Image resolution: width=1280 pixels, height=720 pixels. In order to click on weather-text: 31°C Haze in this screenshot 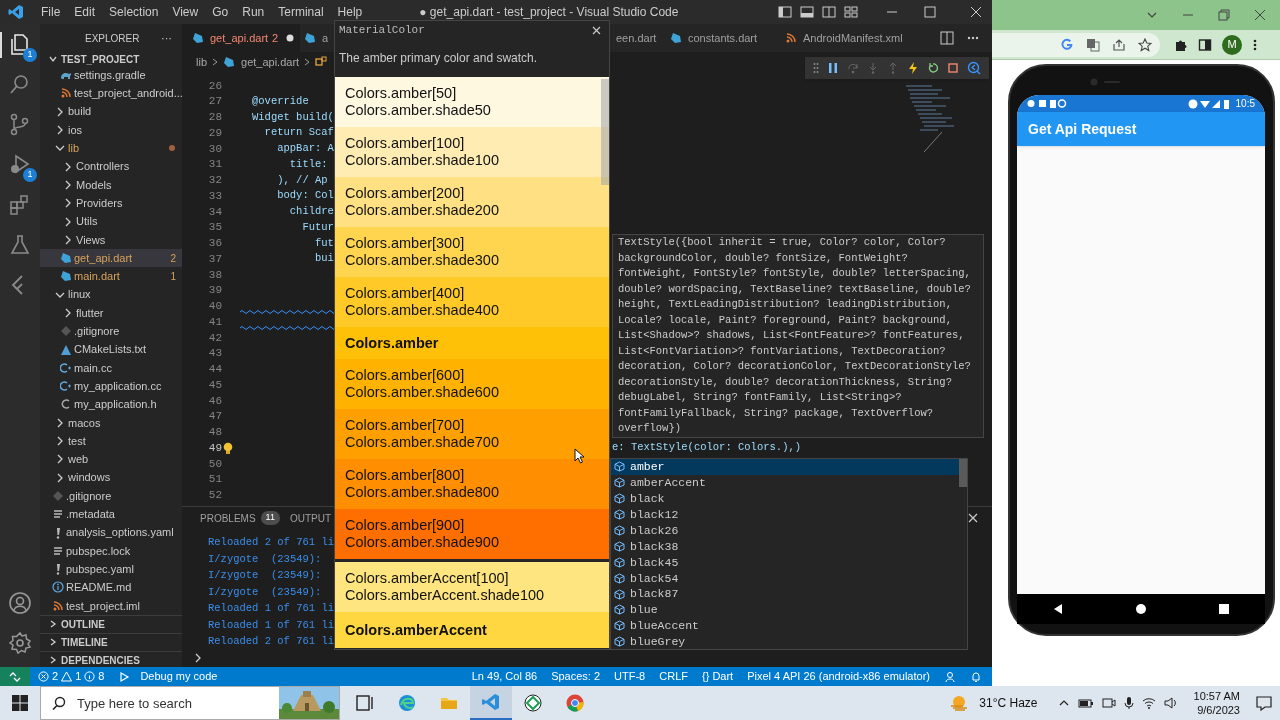, I will do `click(1008, 703)`.